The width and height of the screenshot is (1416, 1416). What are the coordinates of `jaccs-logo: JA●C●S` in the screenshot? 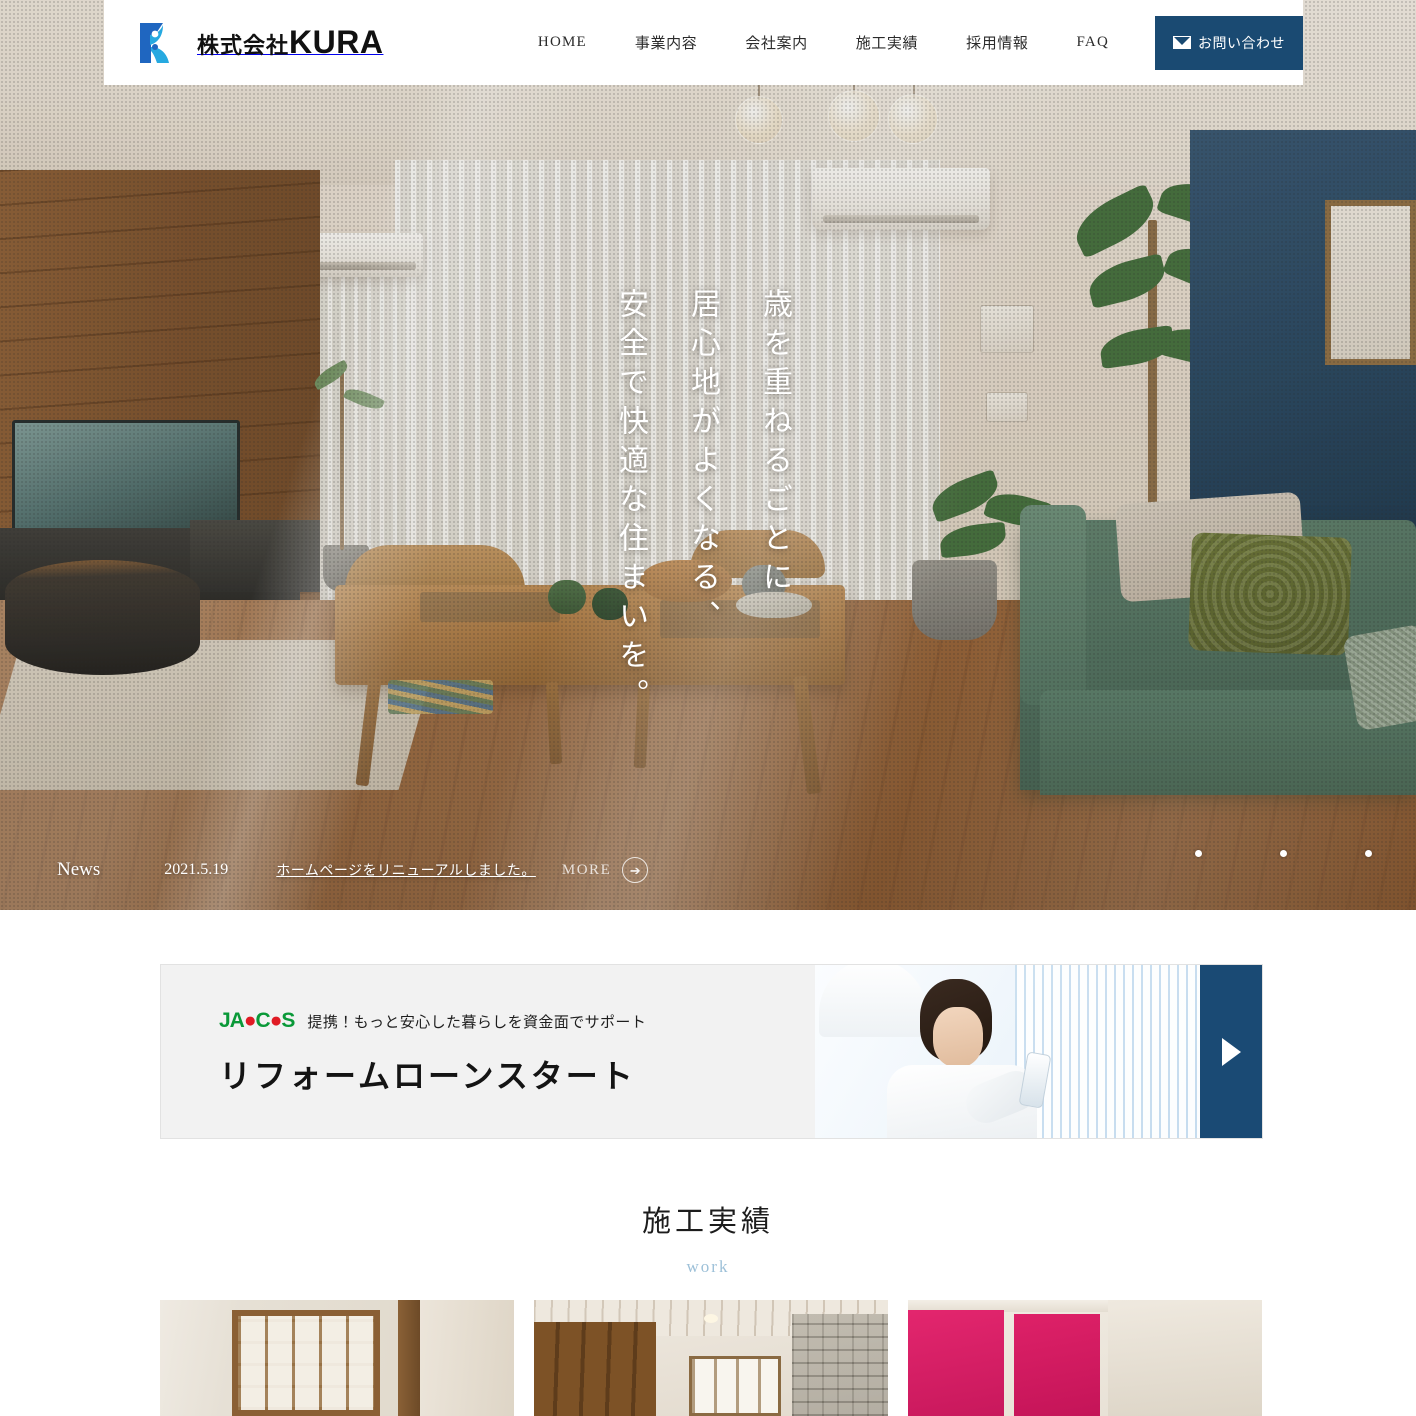 It's located at (257, 1020).